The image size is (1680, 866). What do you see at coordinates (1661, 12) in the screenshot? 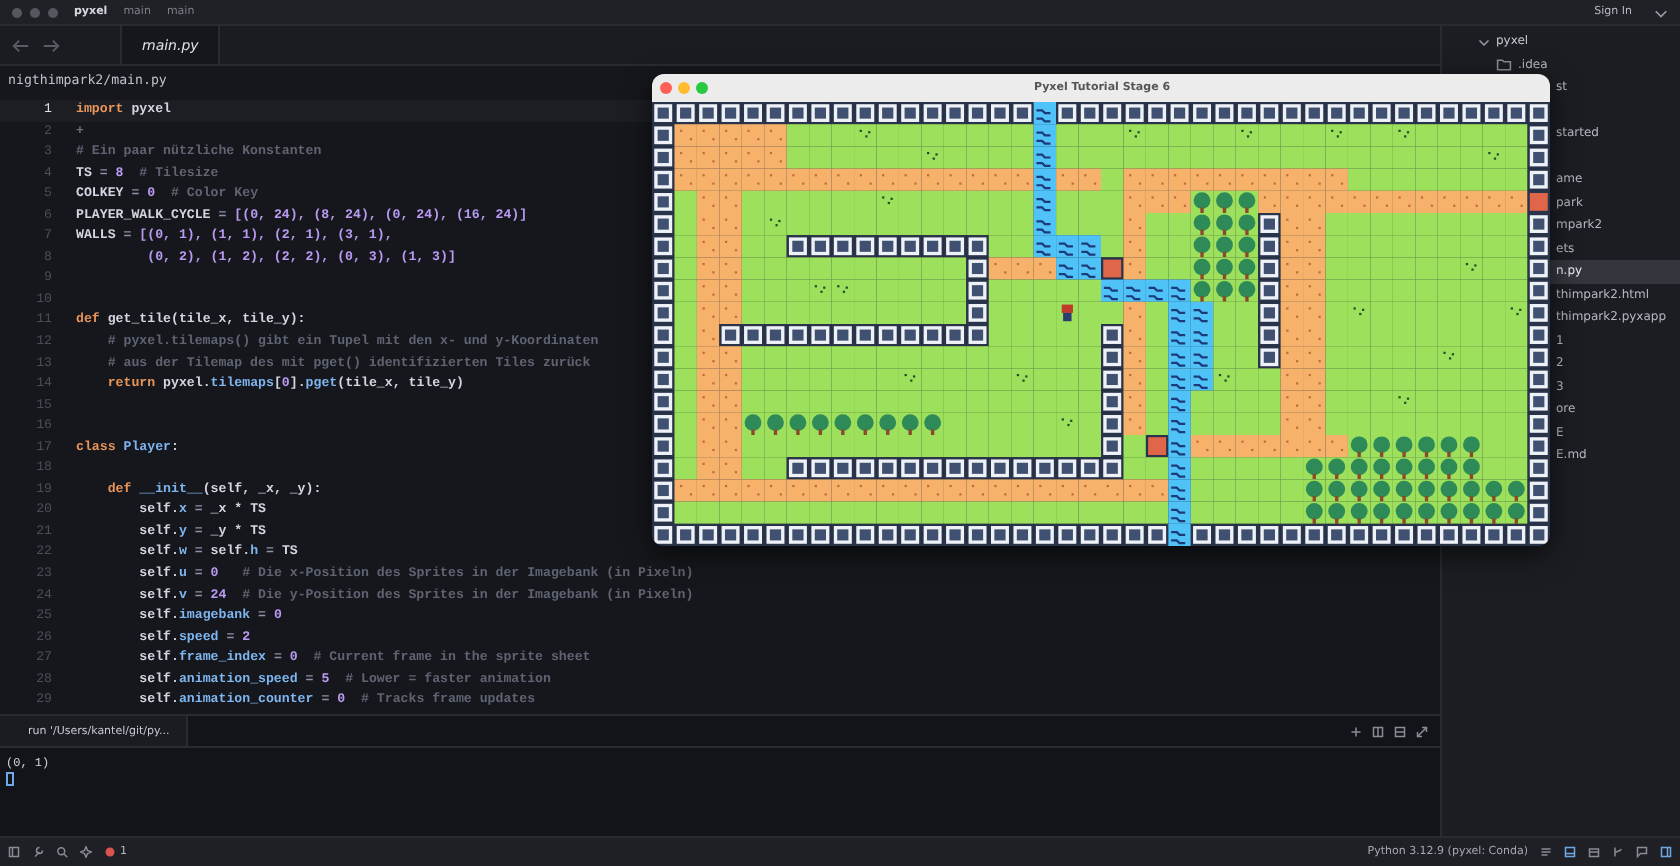
I see `chevron-down-icon` at bounding box center [1661, 12].